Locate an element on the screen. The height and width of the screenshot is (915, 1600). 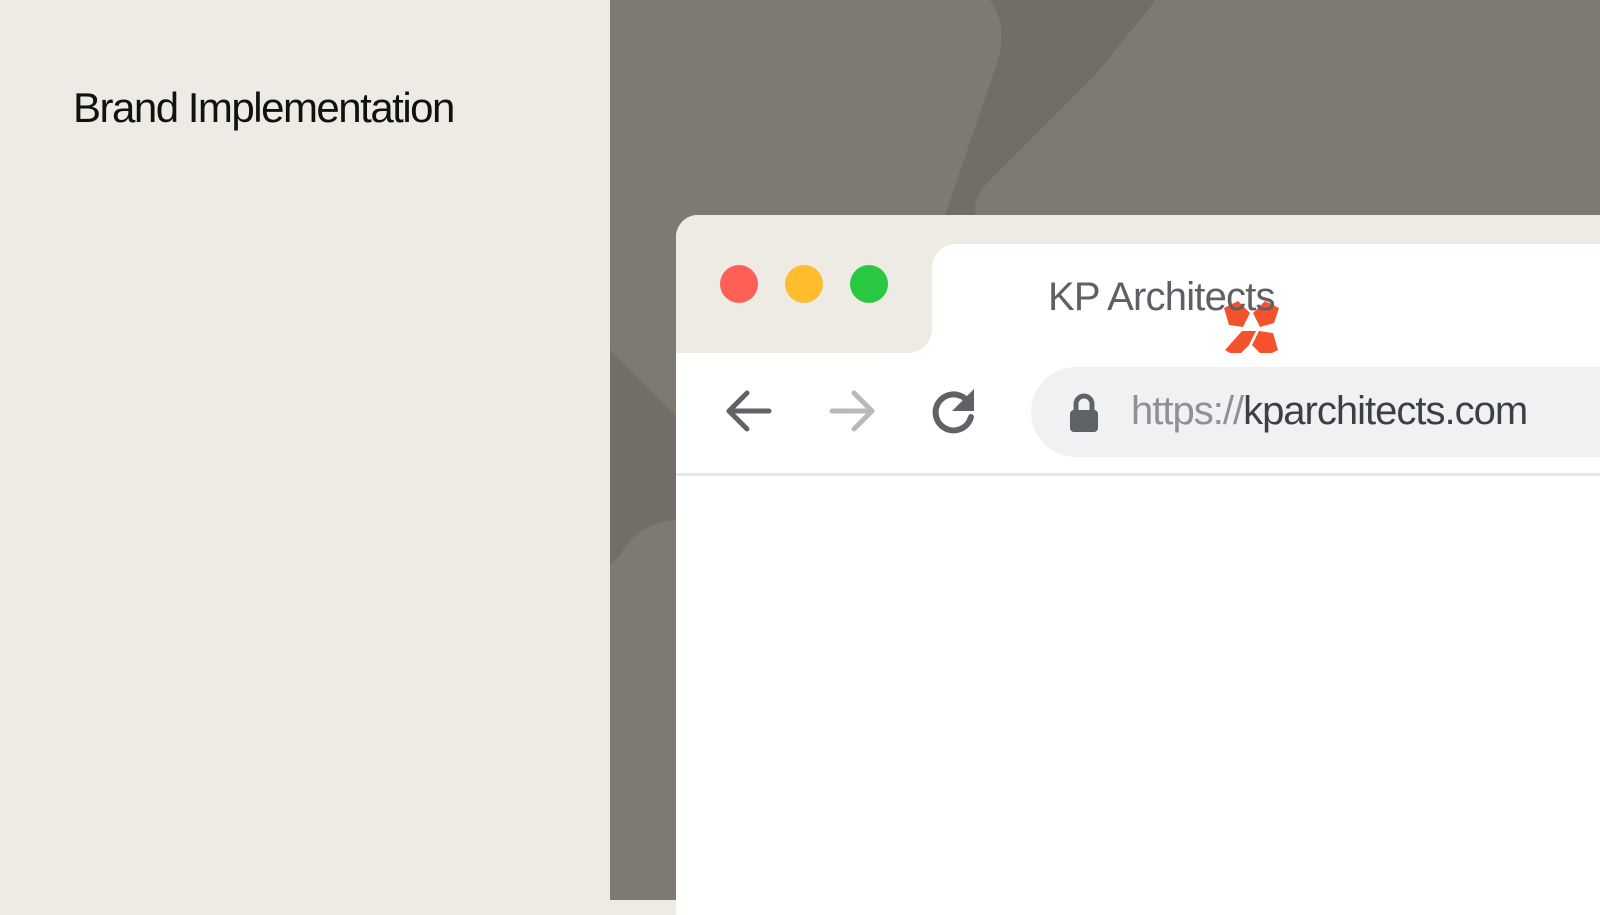
reload-button is located at coordinates (954, 411).